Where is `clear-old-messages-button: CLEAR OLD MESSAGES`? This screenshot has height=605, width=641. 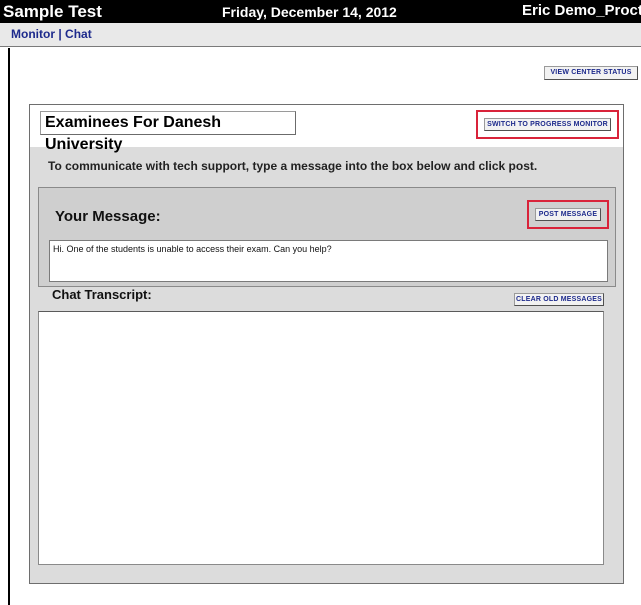
clear-old-messages-button: CLEAR OLD MESSAGES is located at coordinates (559, 299).